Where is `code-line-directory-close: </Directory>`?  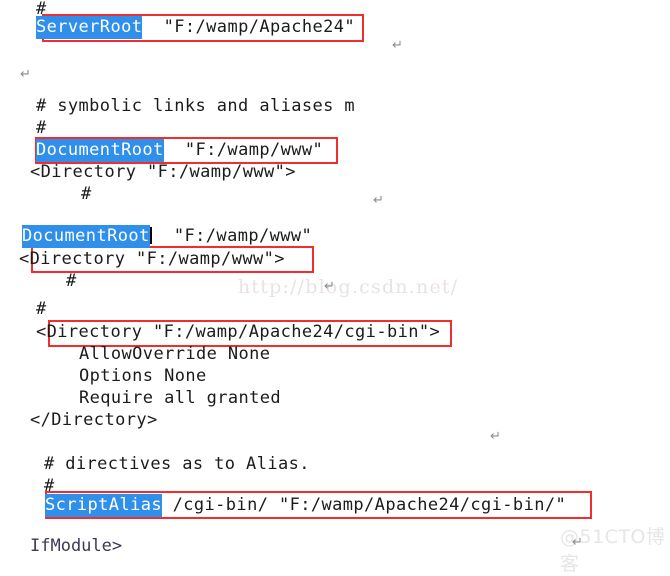
code-line-directory-close: </Directory> is located at coordinates (94, 420).